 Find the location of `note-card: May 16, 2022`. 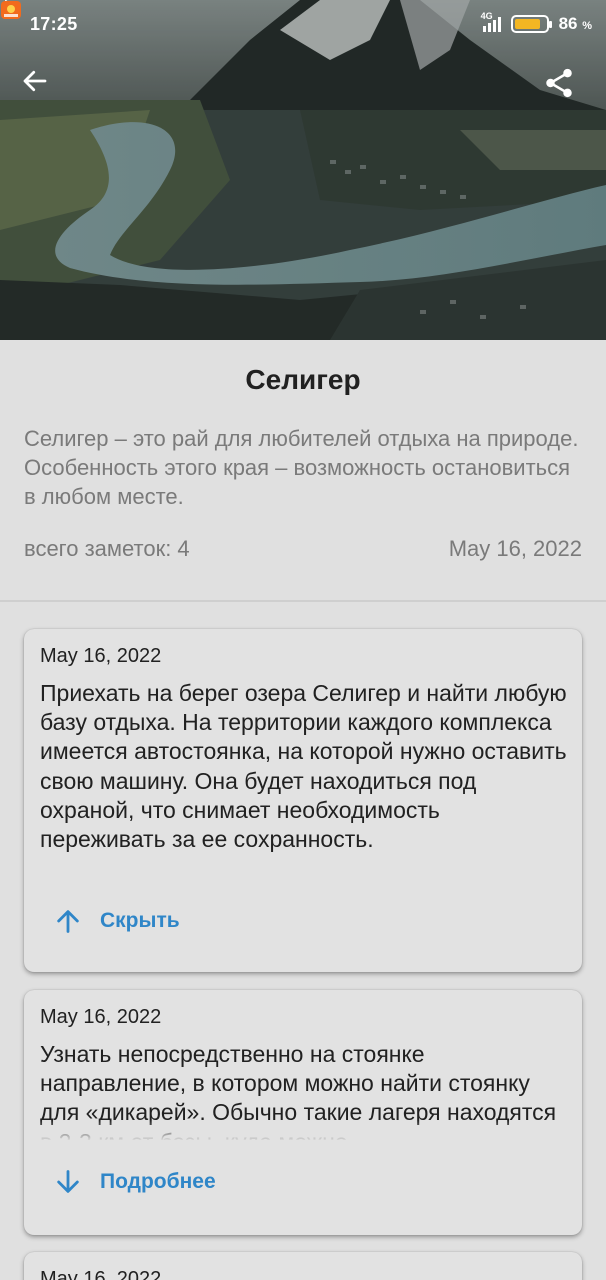

note-card: May 16, 2022 is located at coordinates (303, 1266).